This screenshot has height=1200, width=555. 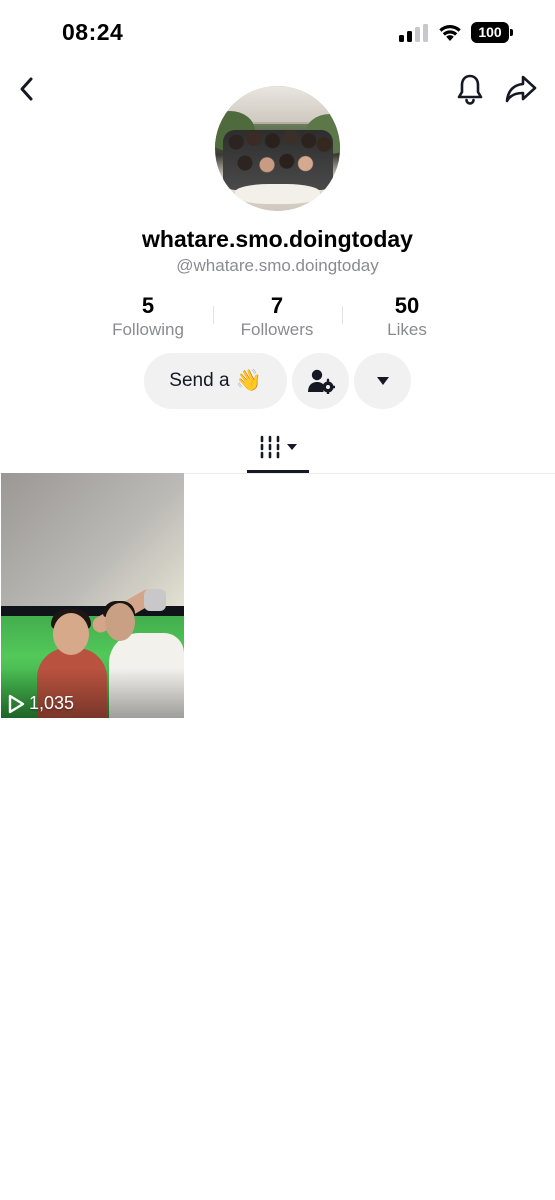 I want to click on followers-count: 7, so click(x=277, y=305).